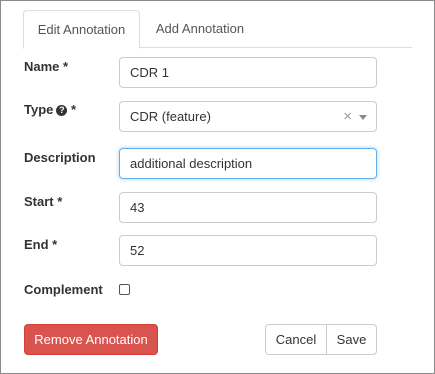 The width and height of the screenshot is (435, 374). What do you see at coordinates (74, 109) in the screenshot?
I see `type-required-mark: *` at bounding box center [74, 109].